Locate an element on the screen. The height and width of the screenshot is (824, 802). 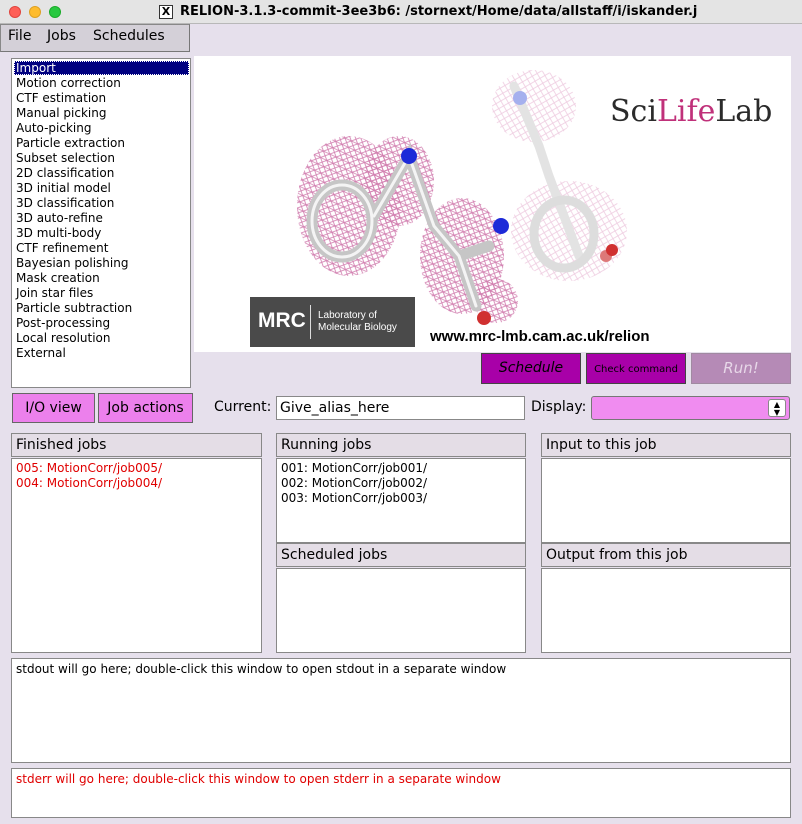
finished-jobs-header: Finished jobs is located at coordinates (136, 445).